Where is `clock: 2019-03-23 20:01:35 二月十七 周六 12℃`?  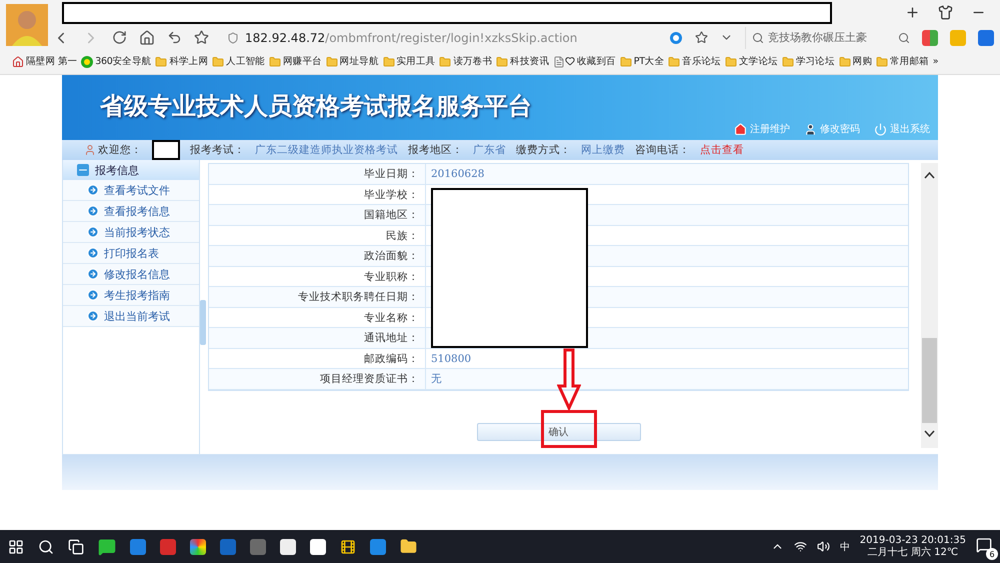
clock: 2019-03-23 20:01:35 二月十七 周六 12℃ is located at coordinates (913, 546).